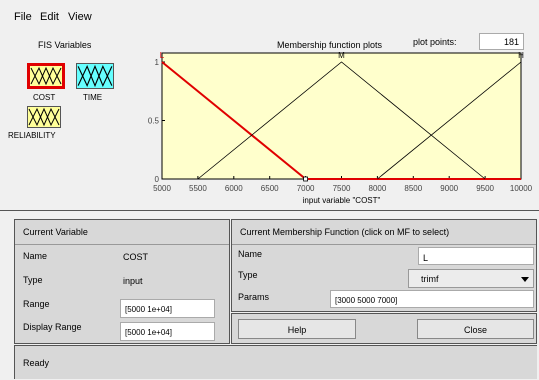  What do you see at coordinates (342, 200) in the screenshot?
I see `x-axis-label: input variable "COST"` at bounding box center [342, 200].